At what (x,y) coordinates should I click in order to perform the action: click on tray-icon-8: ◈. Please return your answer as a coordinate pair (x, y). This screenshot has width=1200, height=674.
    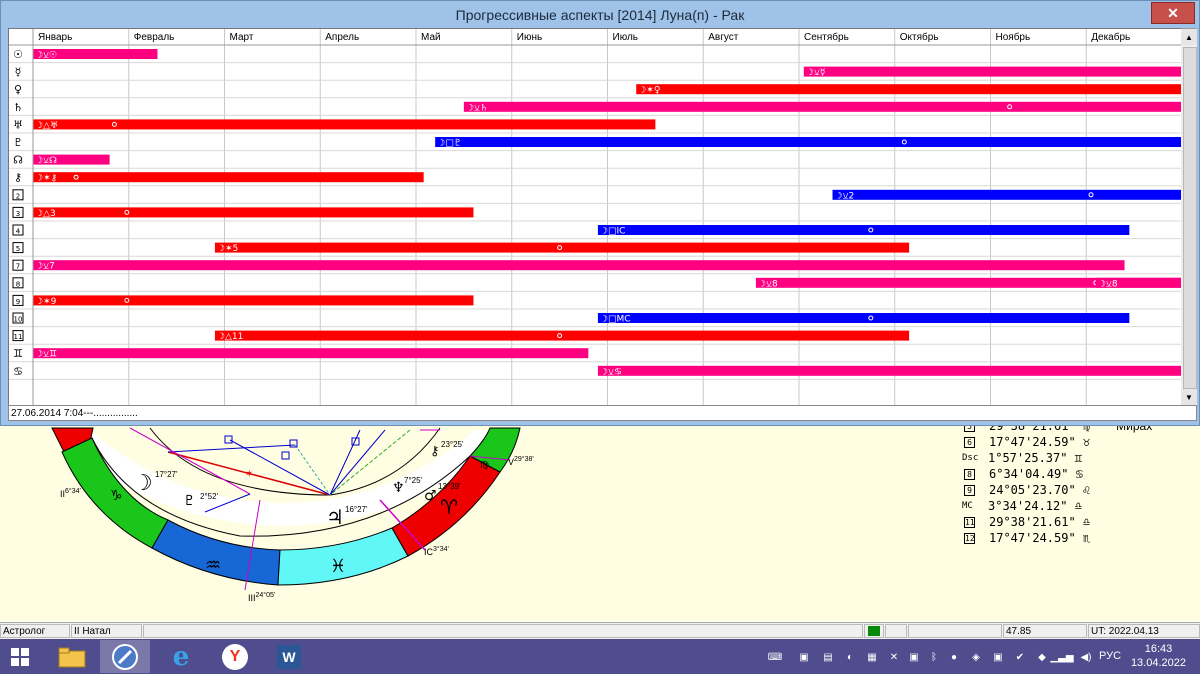
    Looking at the image, I should click on (976, 657).